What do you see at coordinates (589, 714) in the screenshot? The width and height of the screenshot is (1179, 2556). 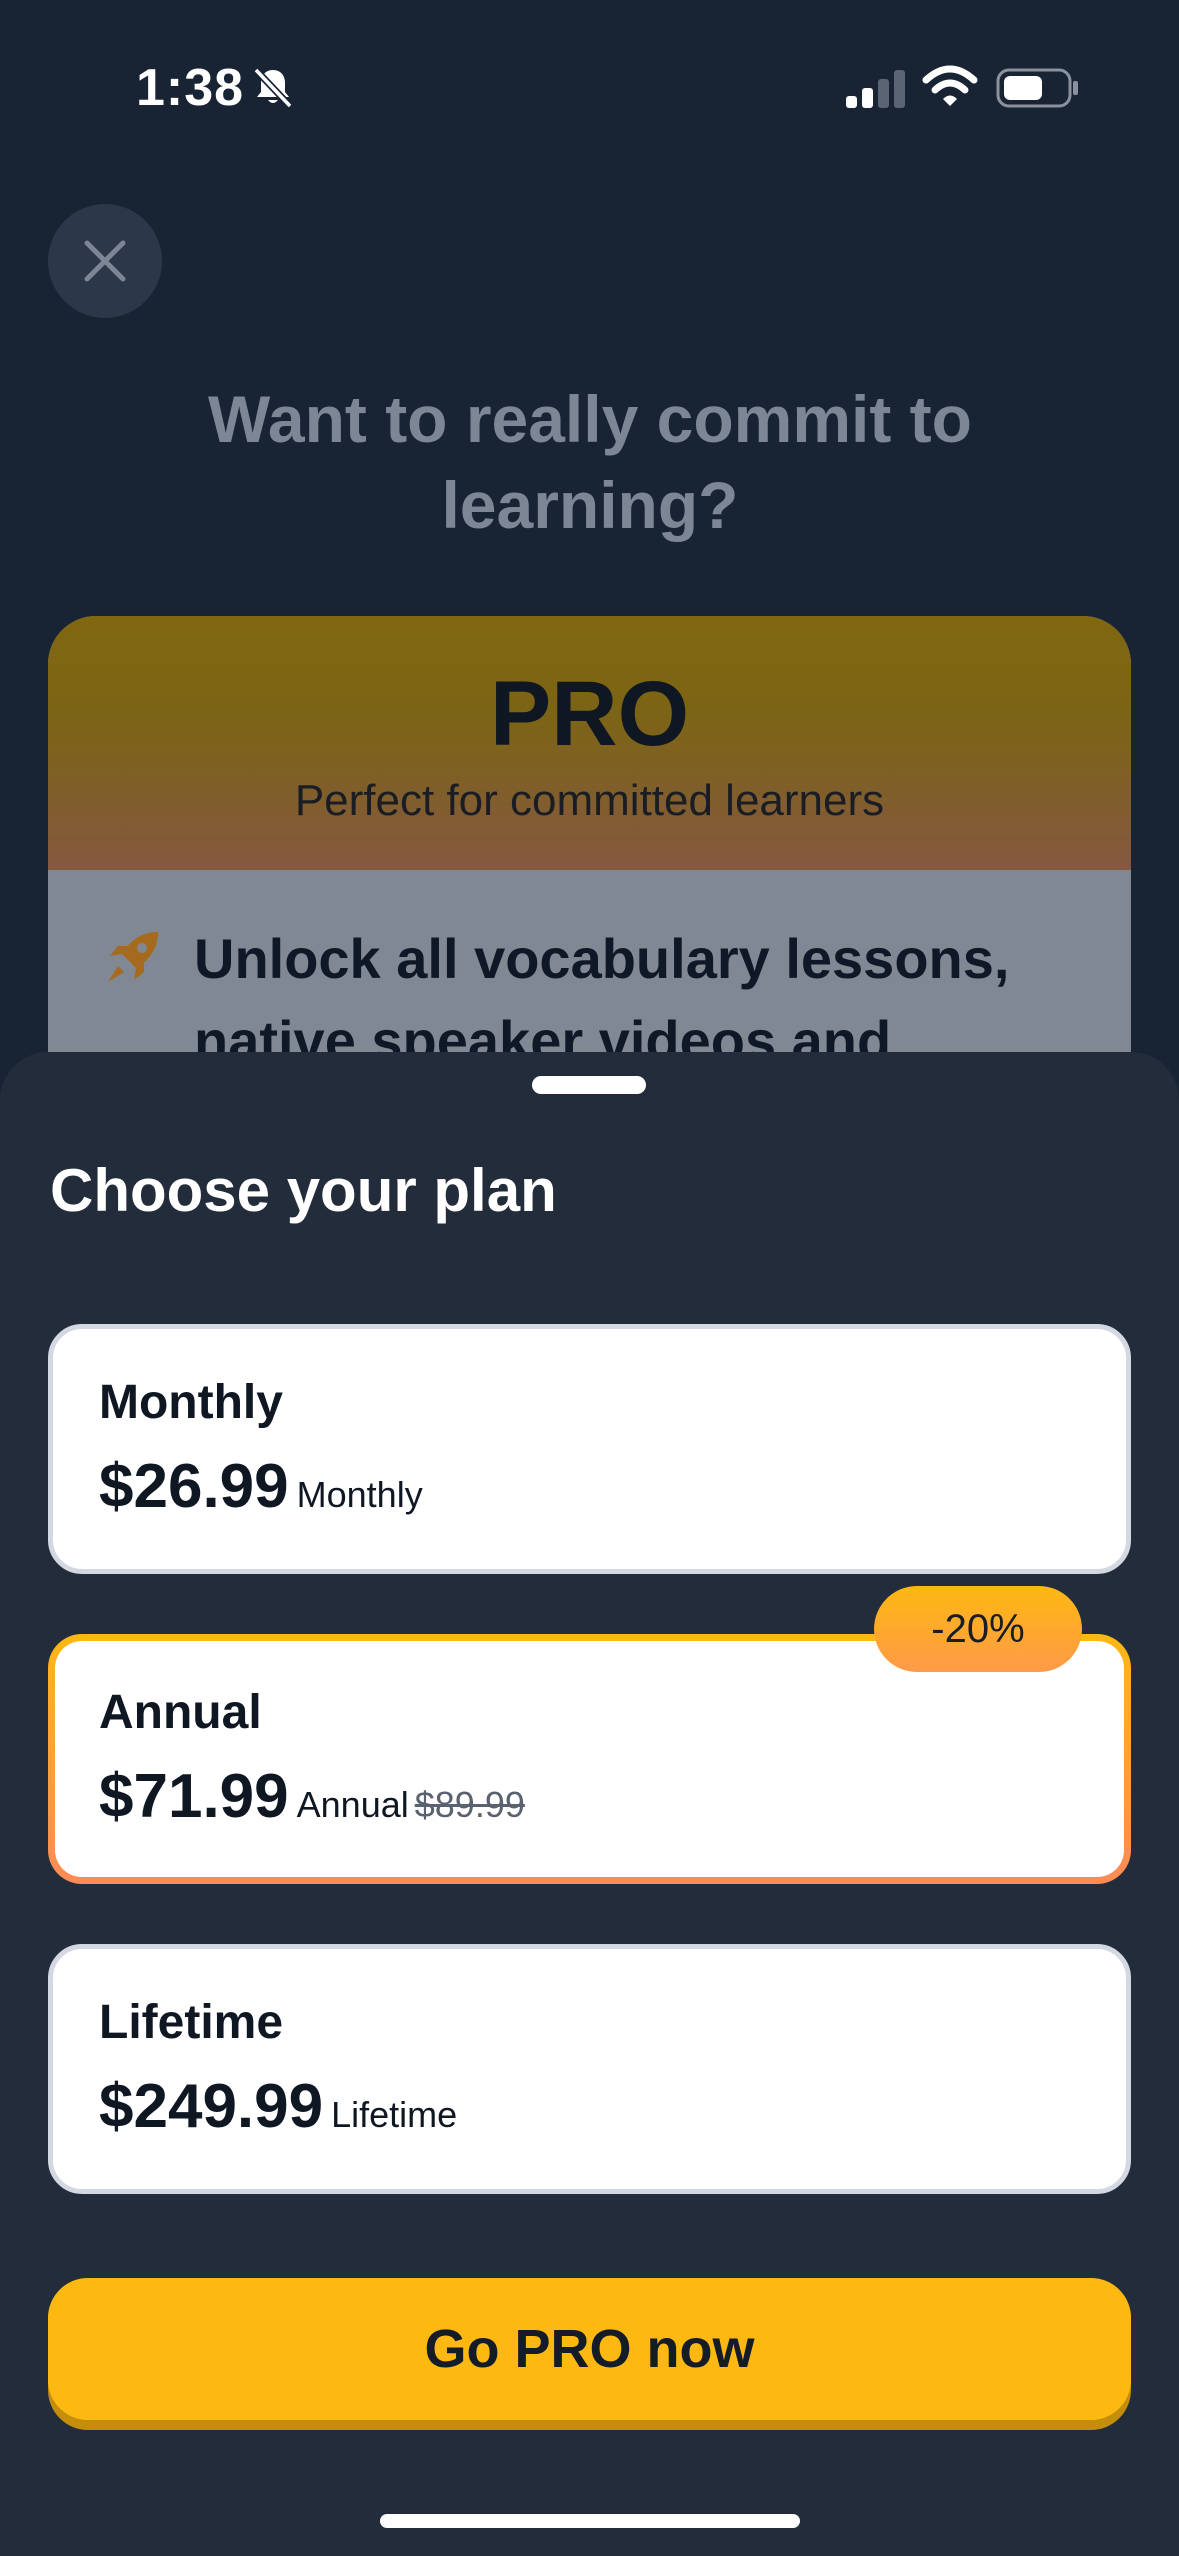 I see `pro-title: PRO` at bounding box center [589, 714].